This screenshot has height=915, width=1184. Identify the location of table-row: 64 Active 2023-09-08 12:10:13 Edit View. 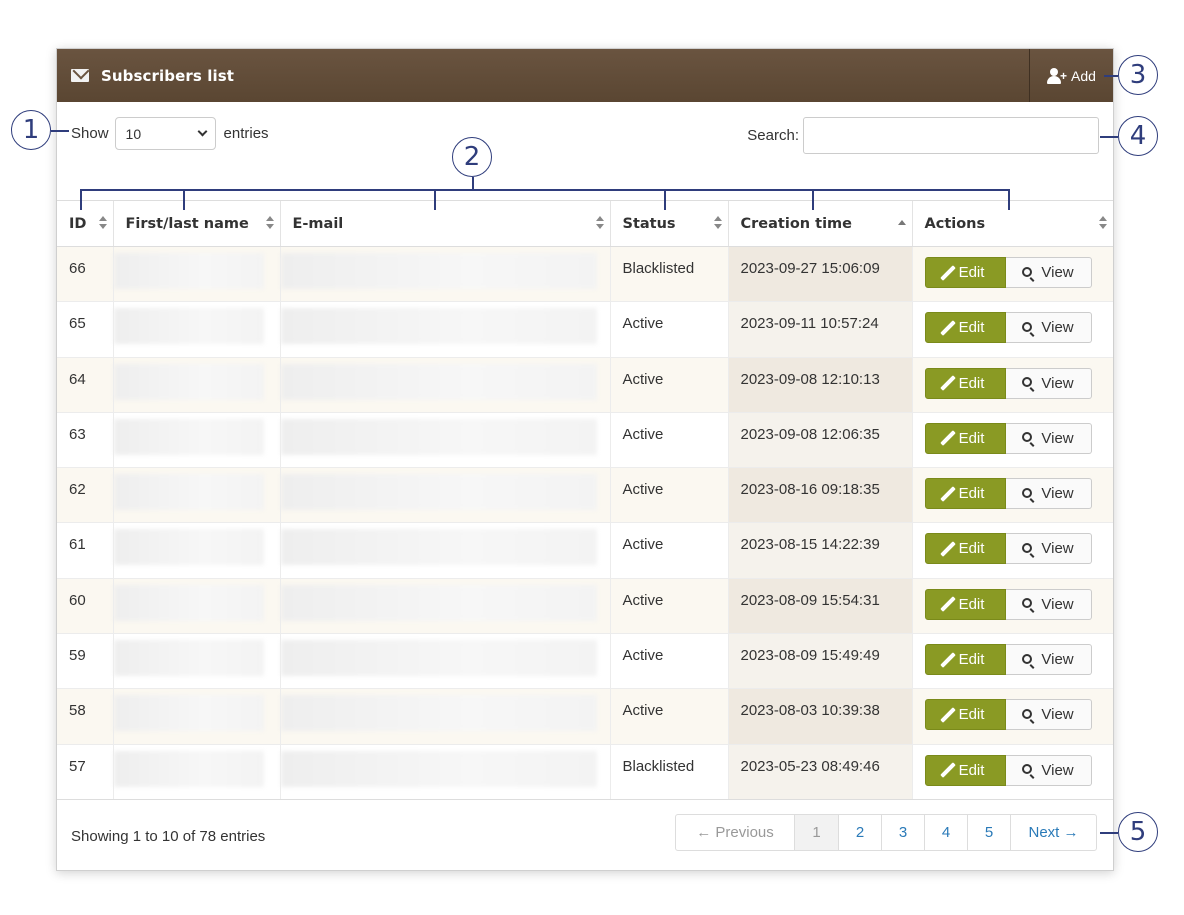
(585, 385).